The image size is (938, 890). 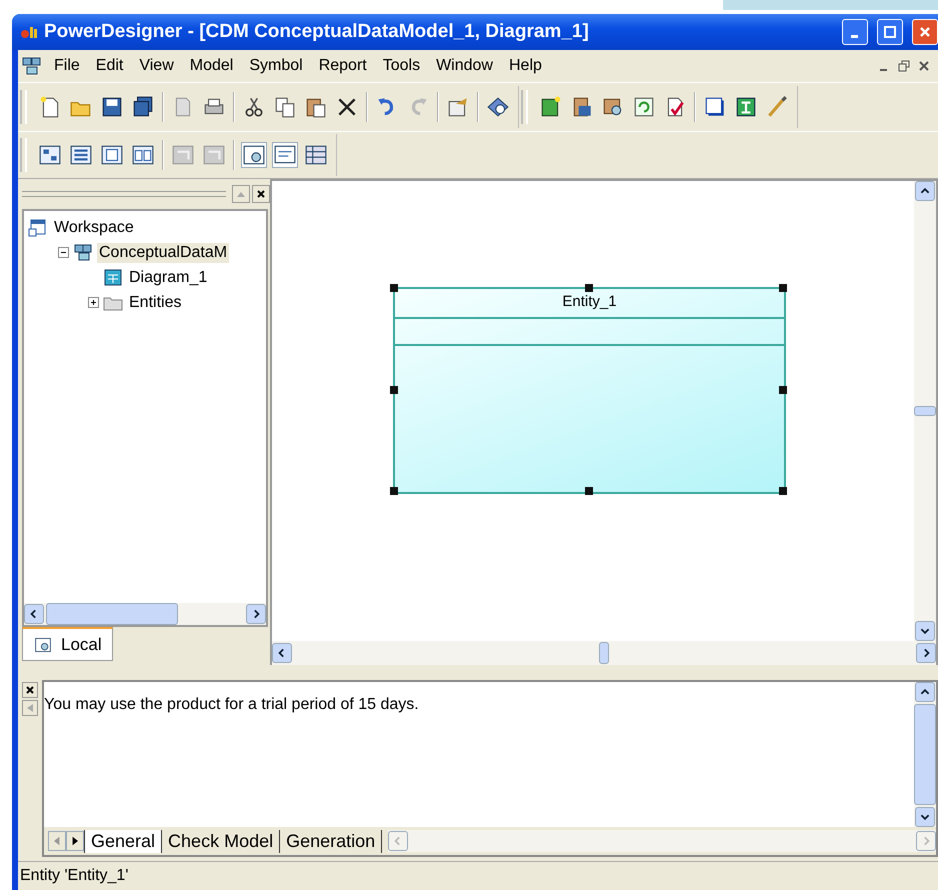 What do you see at coordinates (904, 66) in the screenshot?
I see `restore-icon` at bounding box center [904, 66].